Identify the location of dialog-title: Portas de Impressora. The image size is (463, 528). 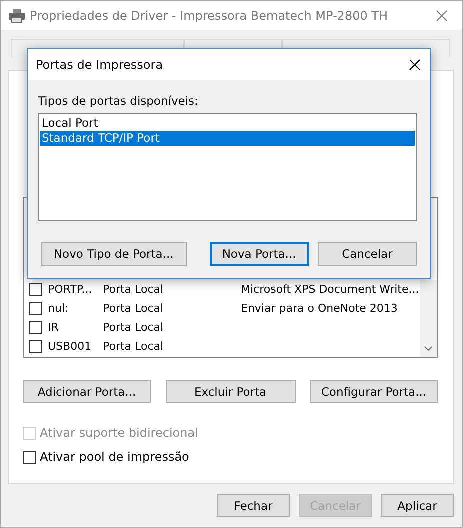
(100, 65).